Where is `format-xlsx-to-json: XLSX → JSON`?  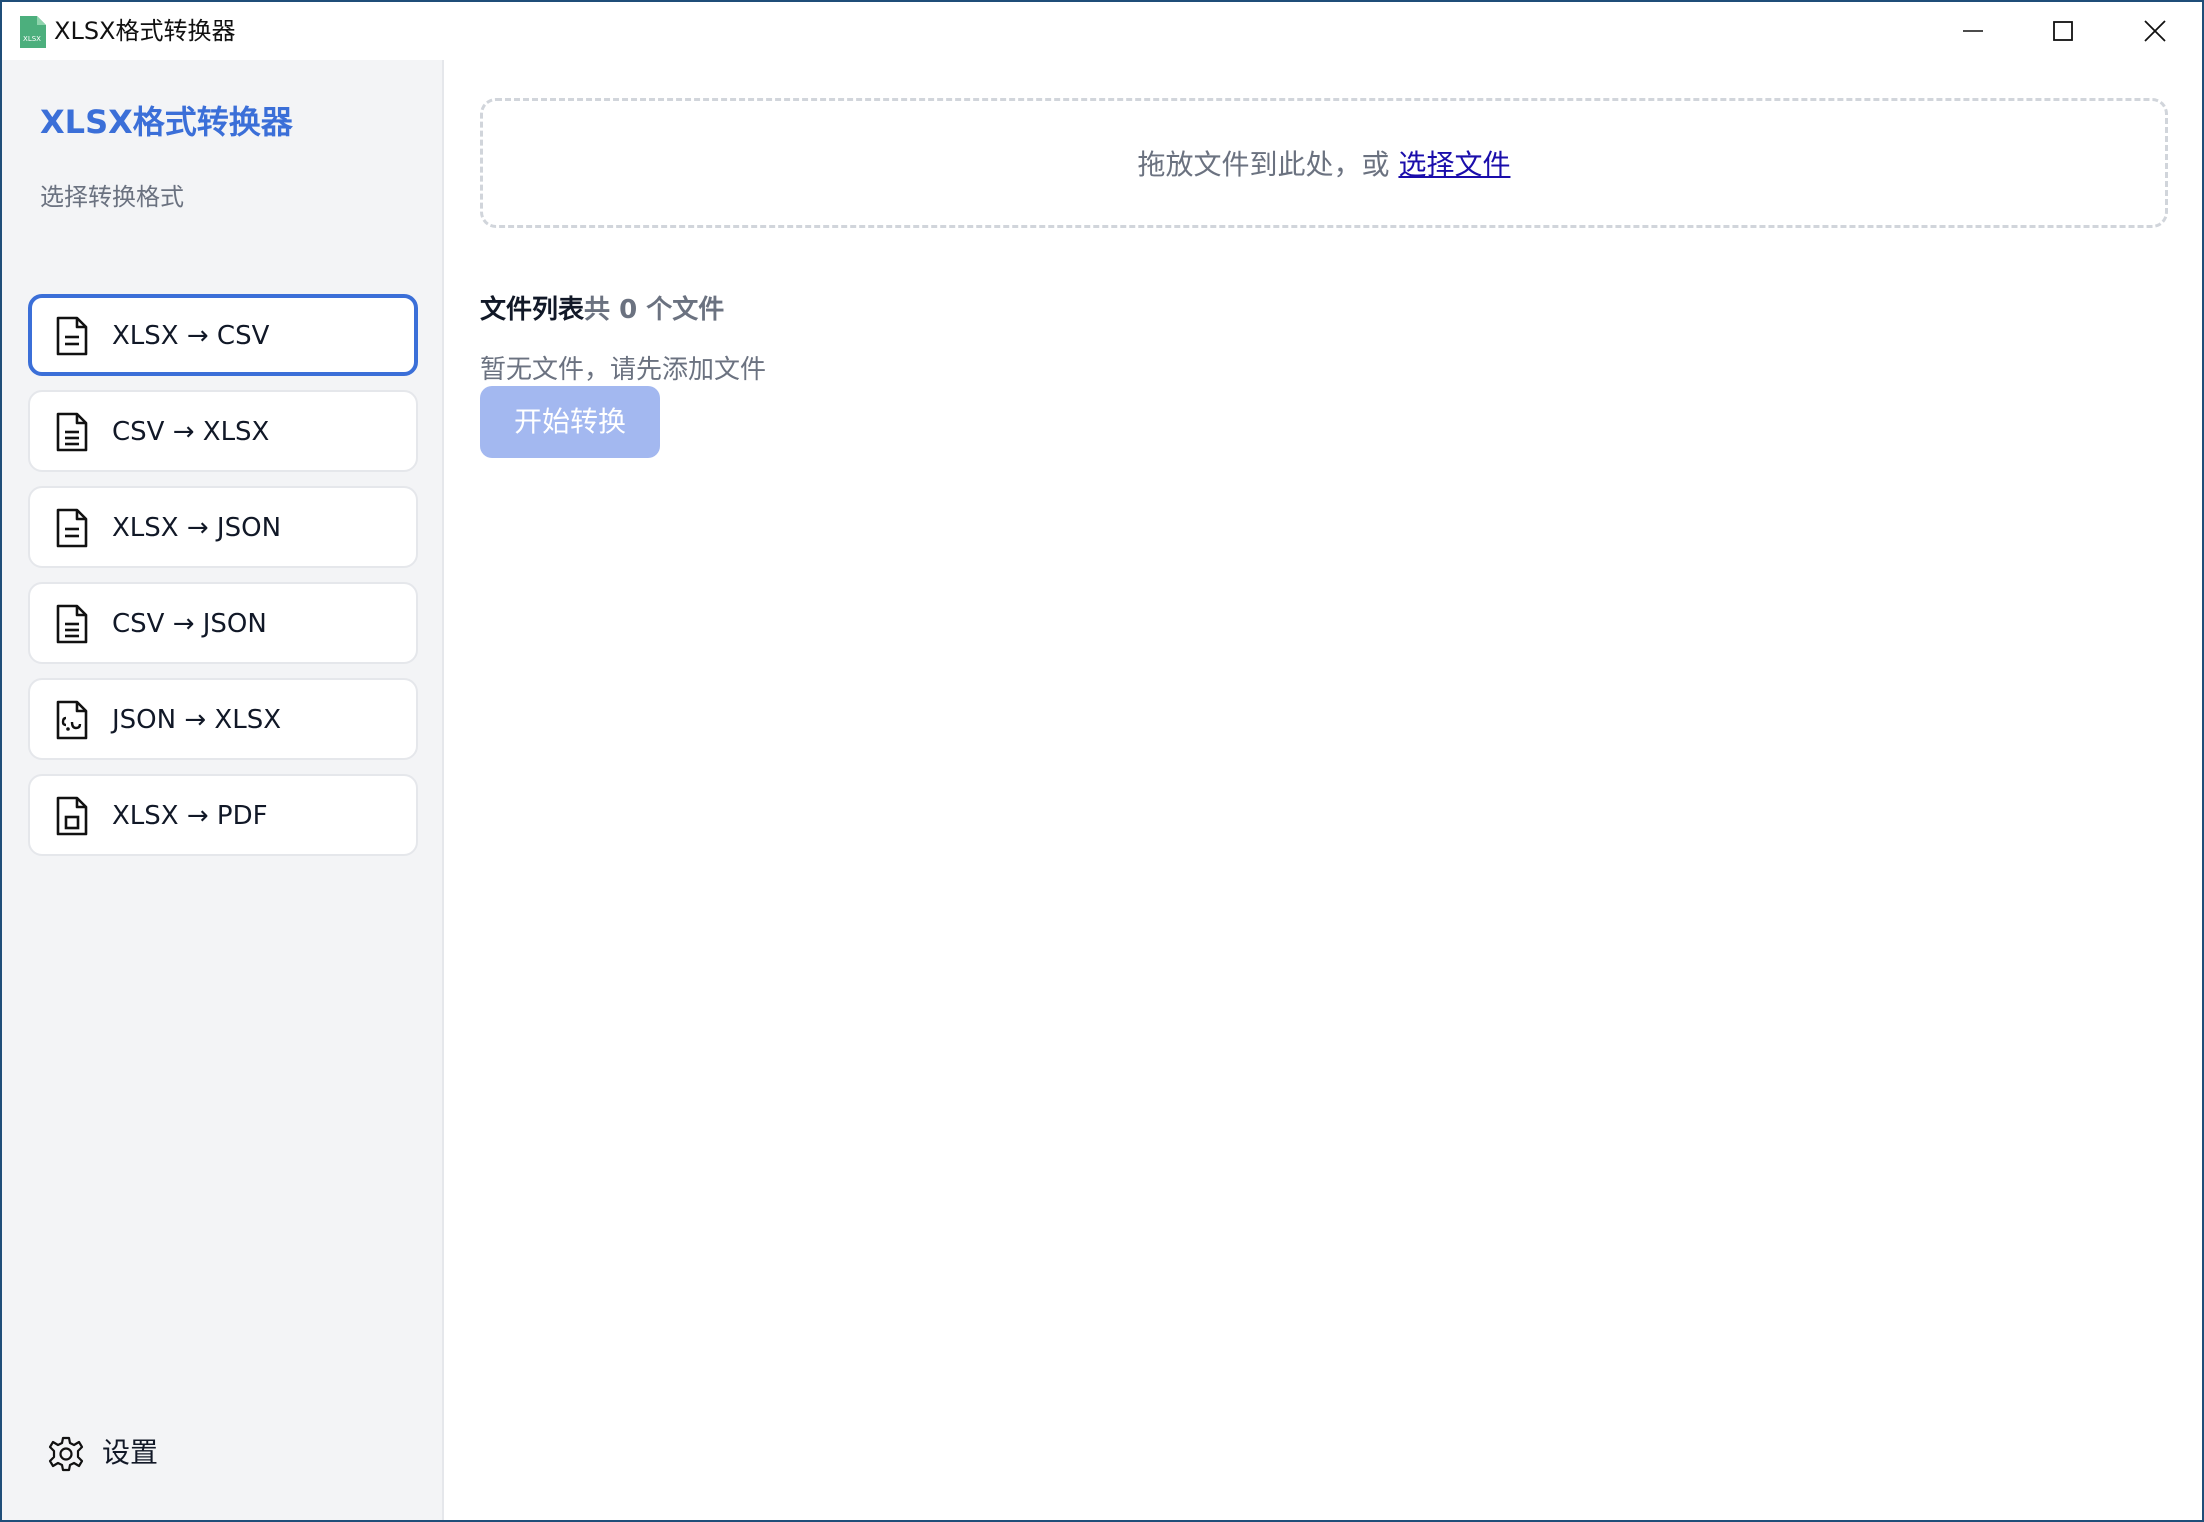
format-xlsx-to-json: XLSX → JSON is located at coordinates (223, 527).